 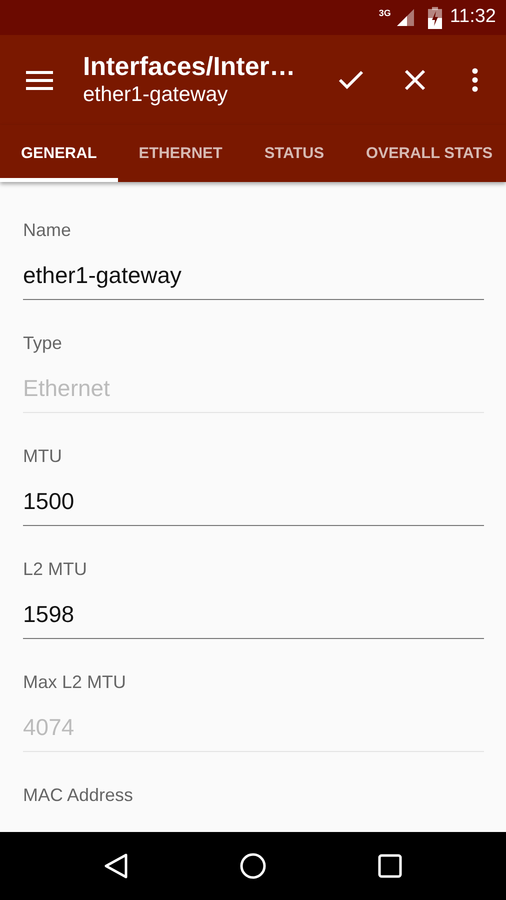 I want to click on more-button, so click(x=475, y=80).